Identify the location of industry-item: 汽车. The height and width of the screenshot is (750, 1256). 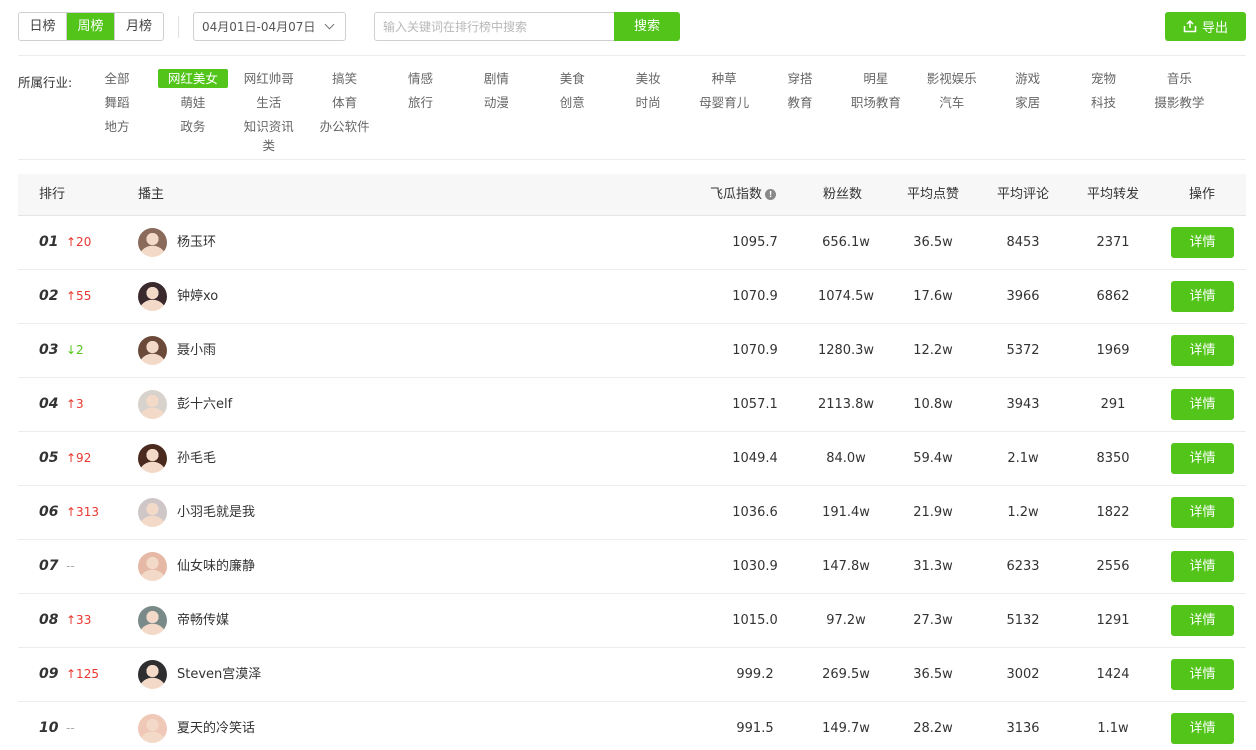
(952, 102).